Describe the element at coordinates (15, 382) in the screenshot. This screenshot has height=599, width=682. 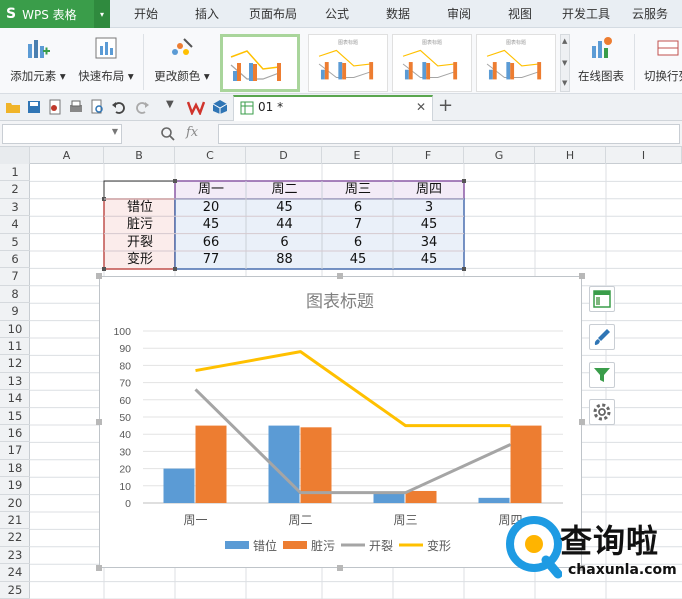
I see `row-header-13: 13` at that location.